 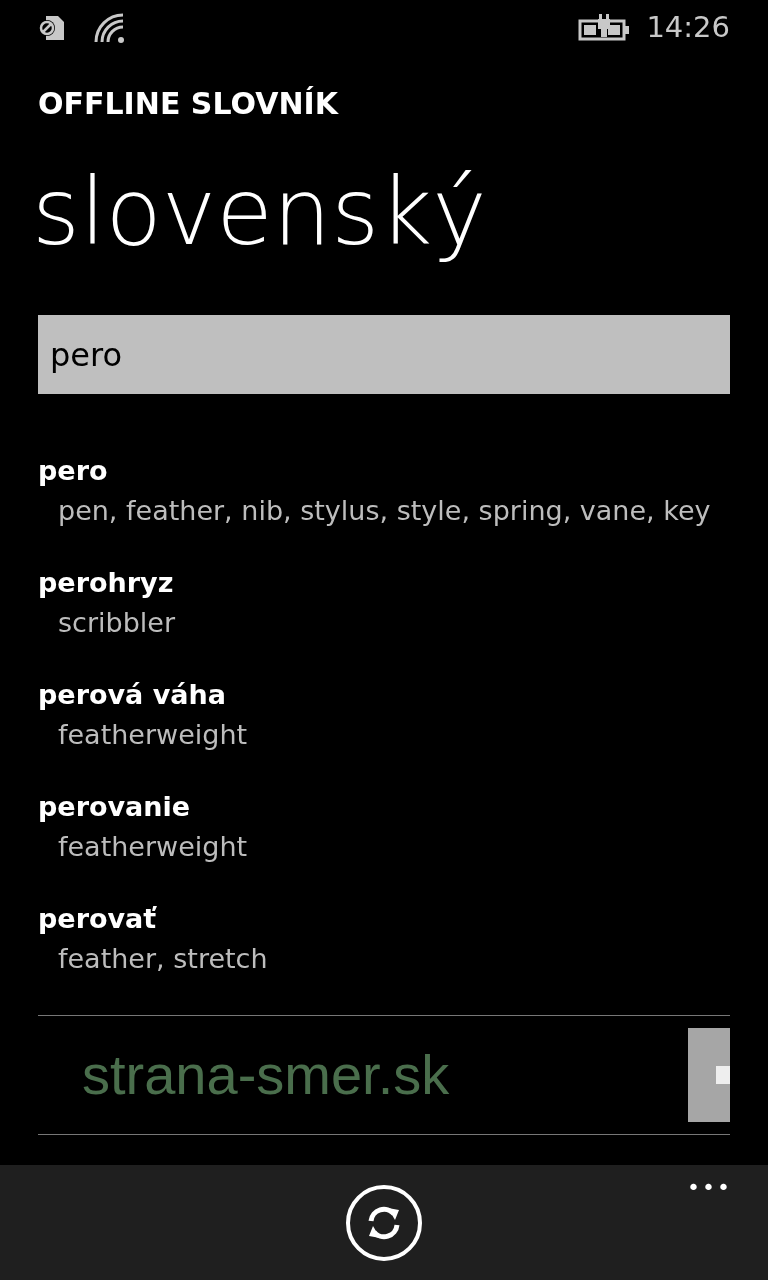 I want to click on page-title: slovenský, so click(x=259, y=213).